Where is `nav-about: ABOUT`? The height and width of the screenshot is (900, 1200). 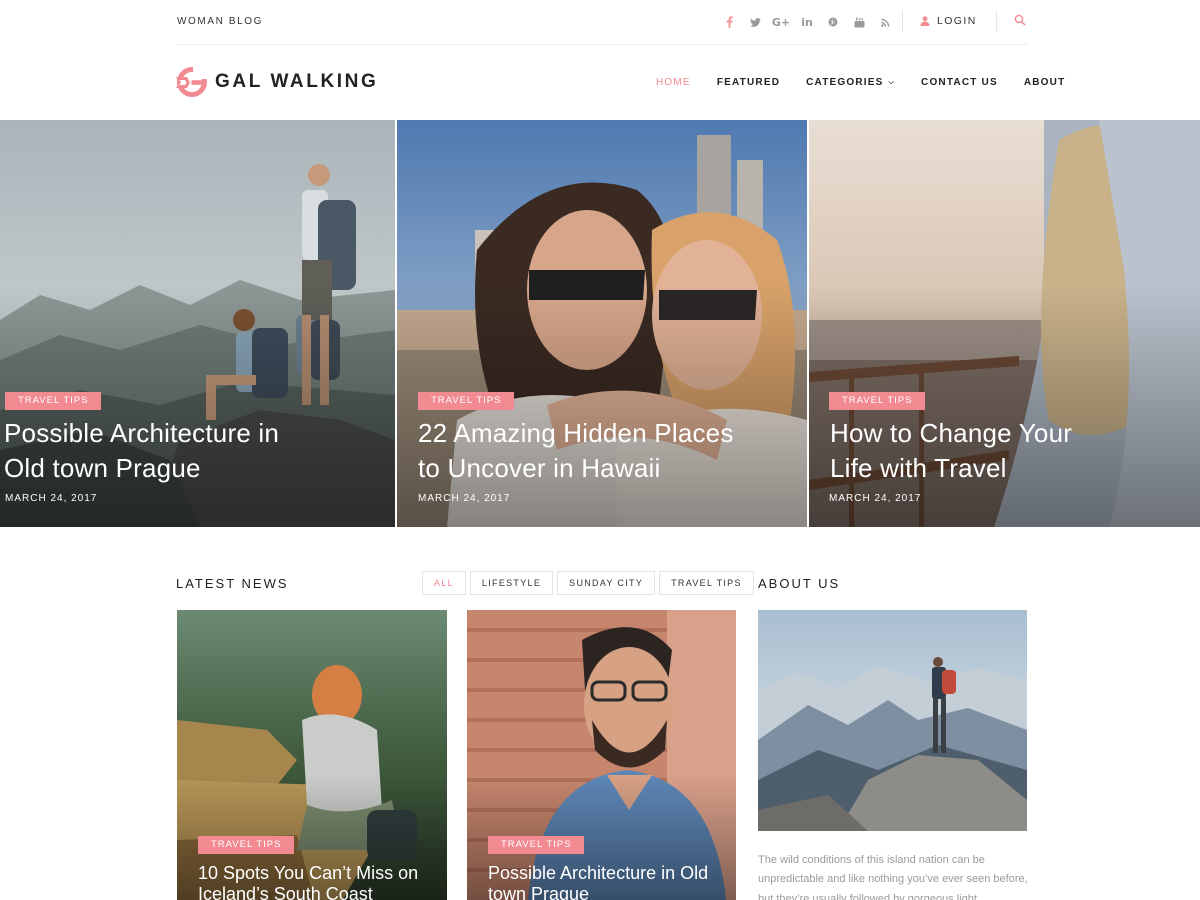 nav-about: ABOUT is located at coordinates (1045, 82).